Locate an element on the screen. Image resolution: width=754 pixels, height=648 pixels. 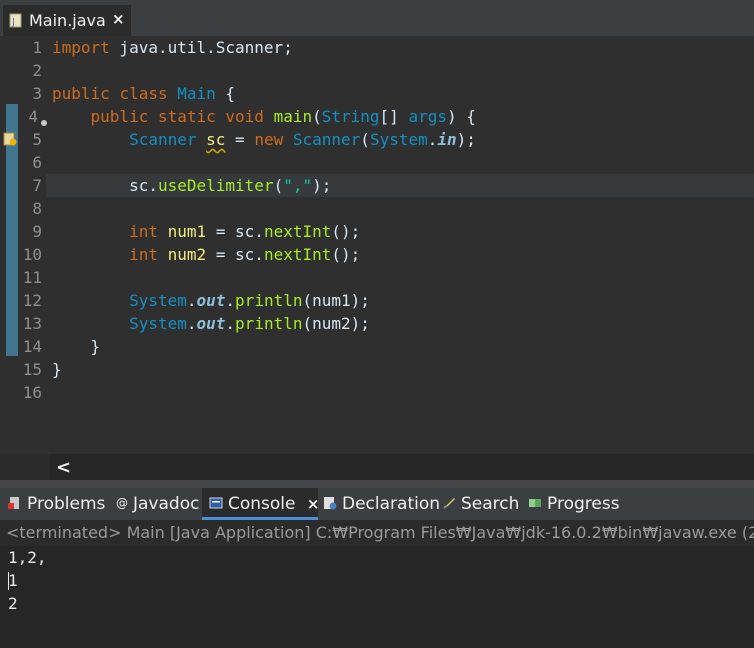
line-number: 13 is located at coordinates (32, 323).